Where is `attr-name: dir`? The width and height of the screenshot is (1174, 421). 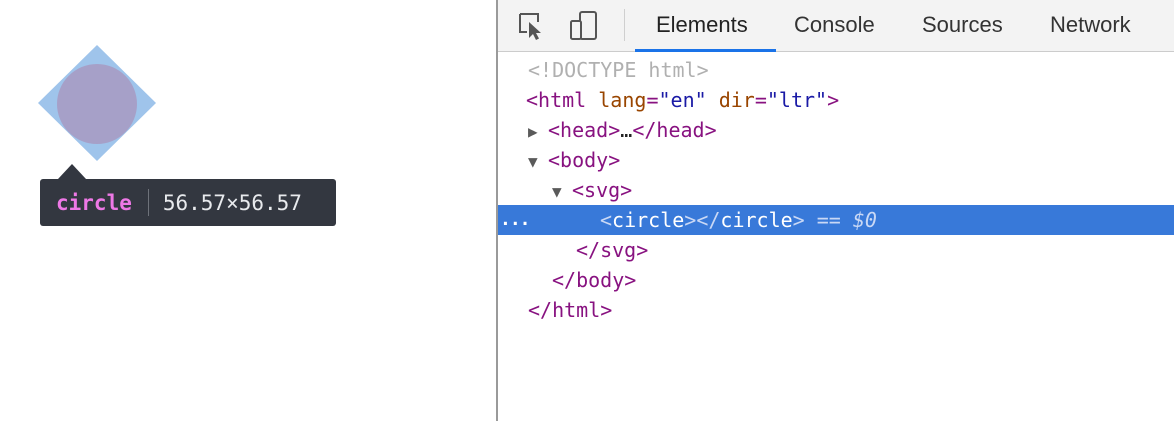 attr-name: dir is located at coordinates (736, 100).